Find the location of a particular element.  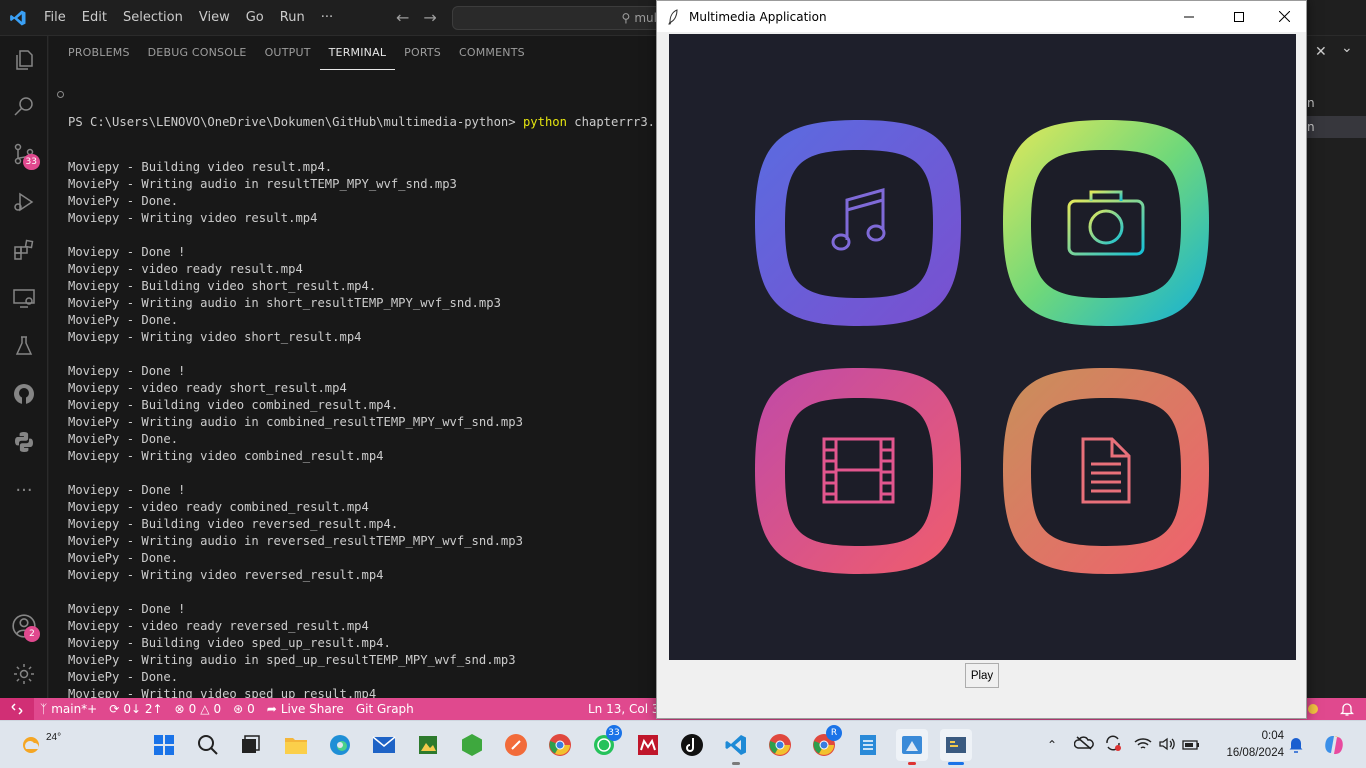

tab-ports: PORTS is located at coordinates (422, 53).